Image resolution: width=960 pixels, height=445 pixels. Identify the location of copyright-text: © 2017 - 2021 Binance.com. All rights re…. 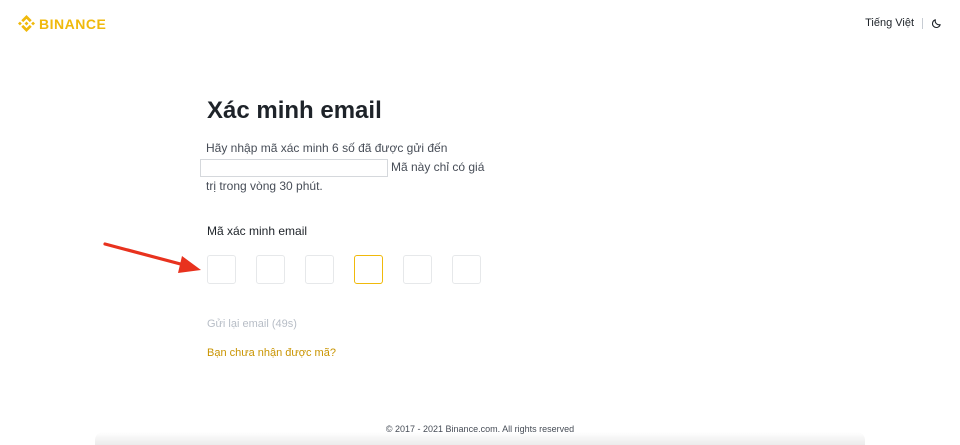
(480, 429).